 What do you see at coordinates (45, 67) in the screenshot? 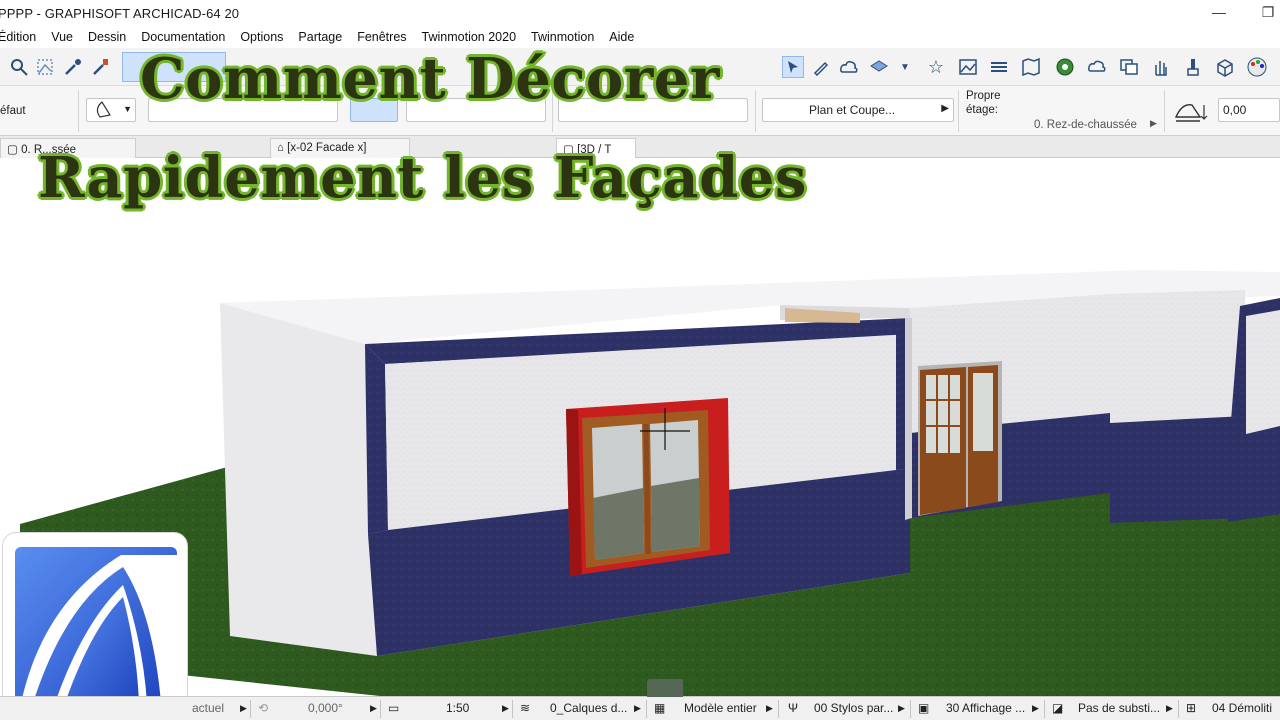
I see `marquee-icon` at bounding box center [45, 67].